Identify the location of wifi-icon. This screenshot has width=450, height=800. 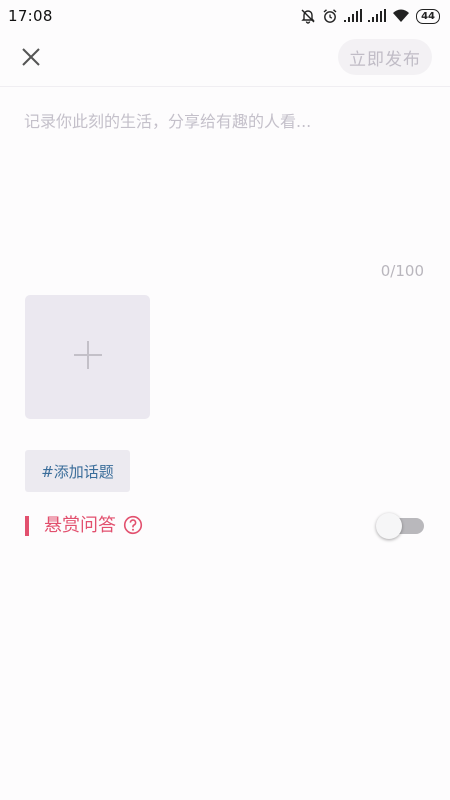
(401, 16).